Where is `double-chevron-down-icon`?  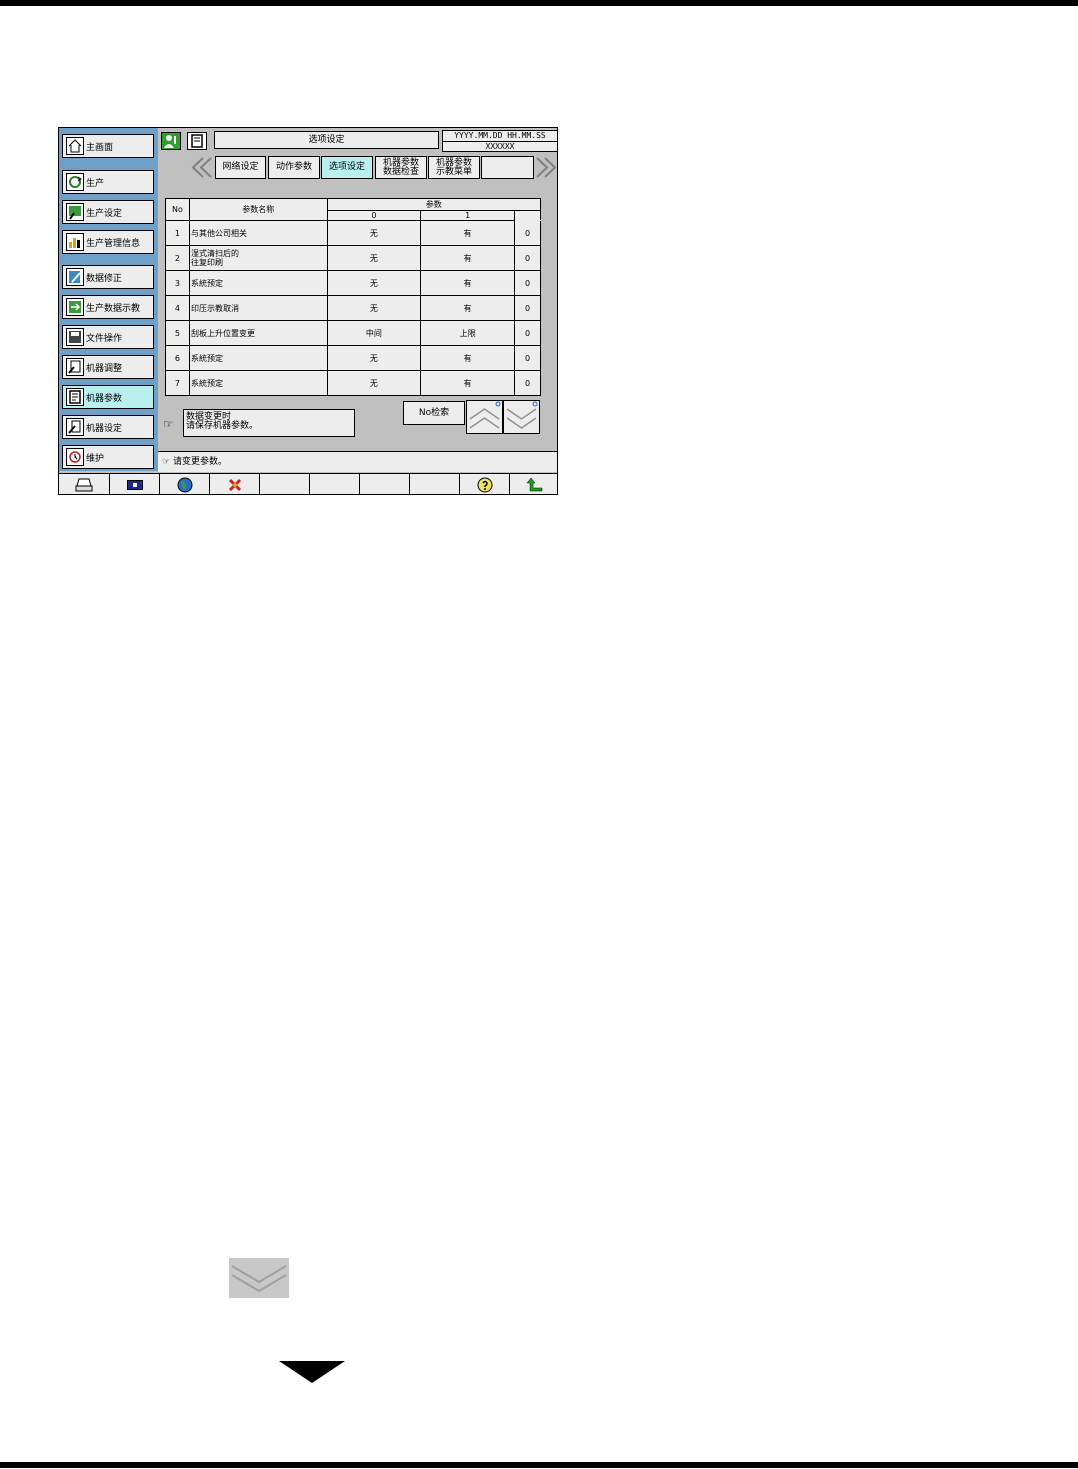
double-chevron-down-icon is located at coordinates (522, 415).